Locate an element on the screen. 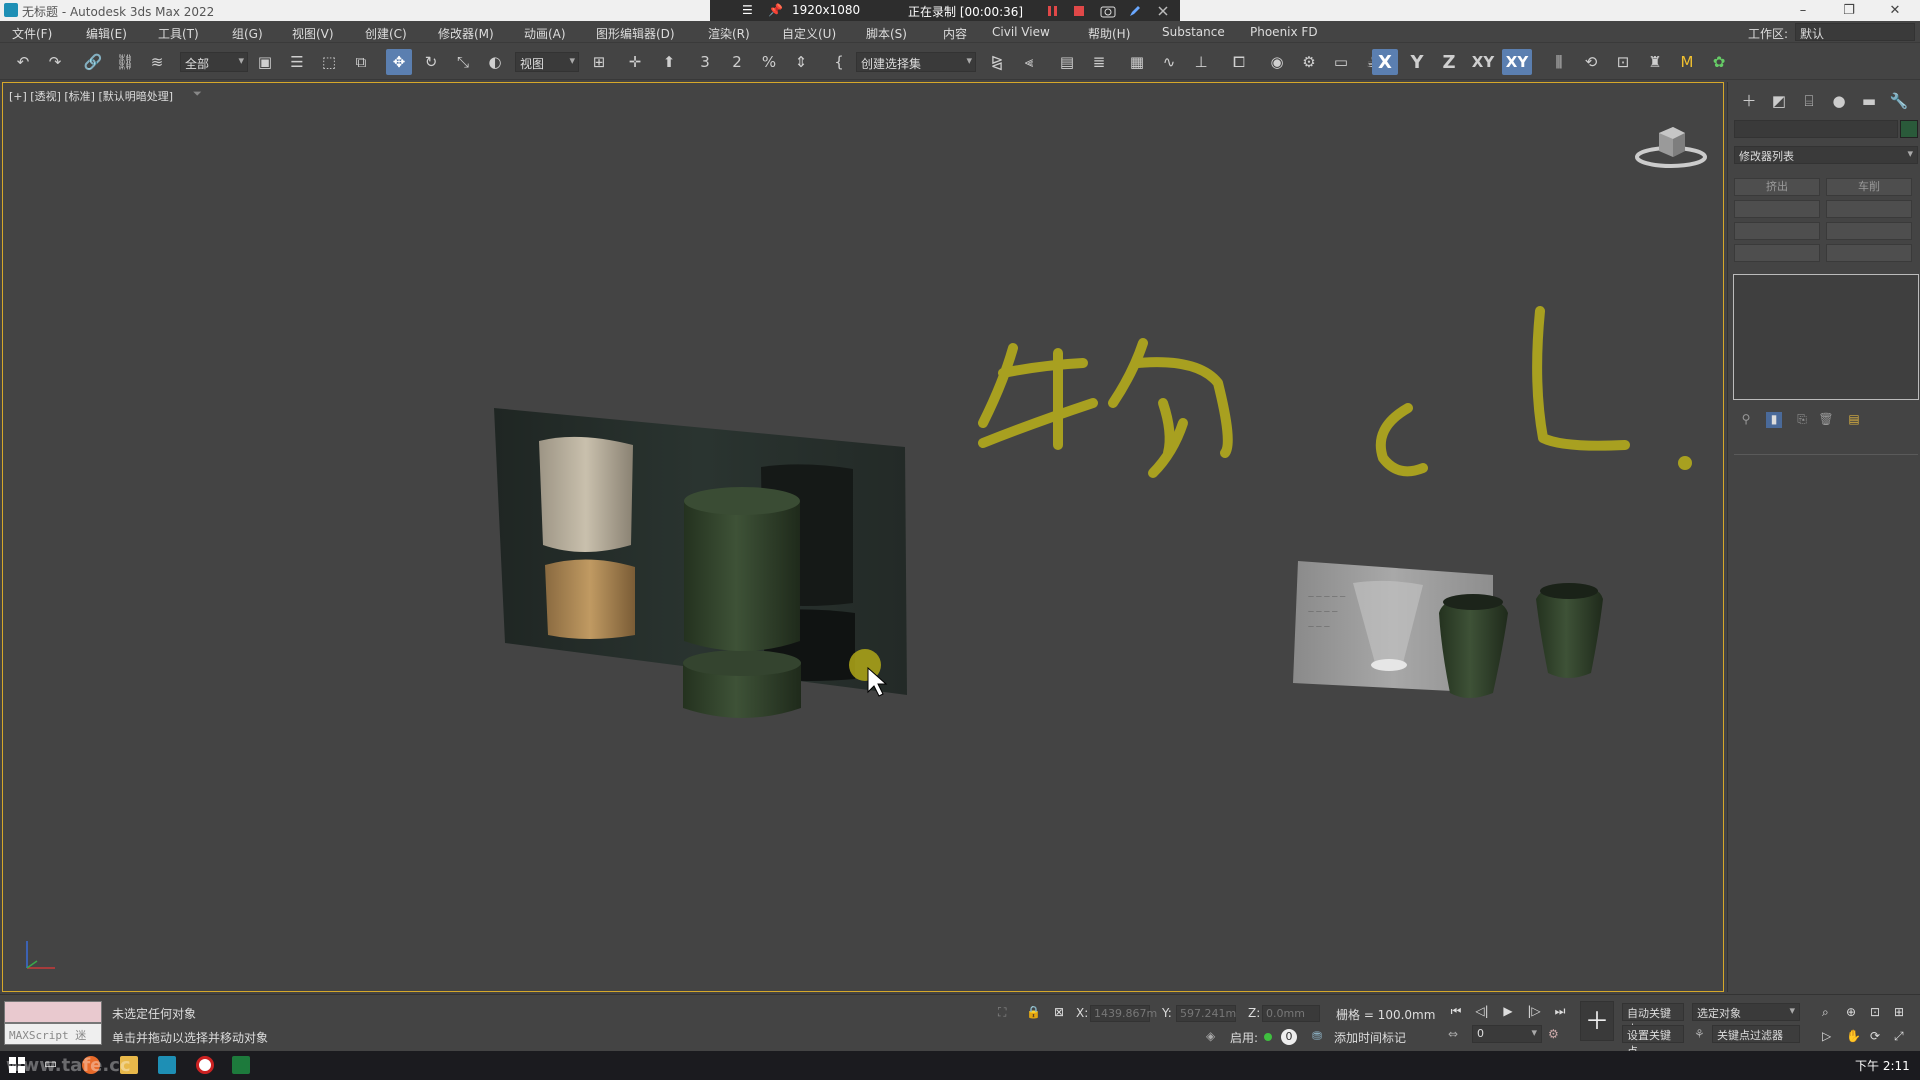 This screenshot has width=1920, height=1080. key-target-dropdown: 选定对象 is located at coordinates (1746, 1012).